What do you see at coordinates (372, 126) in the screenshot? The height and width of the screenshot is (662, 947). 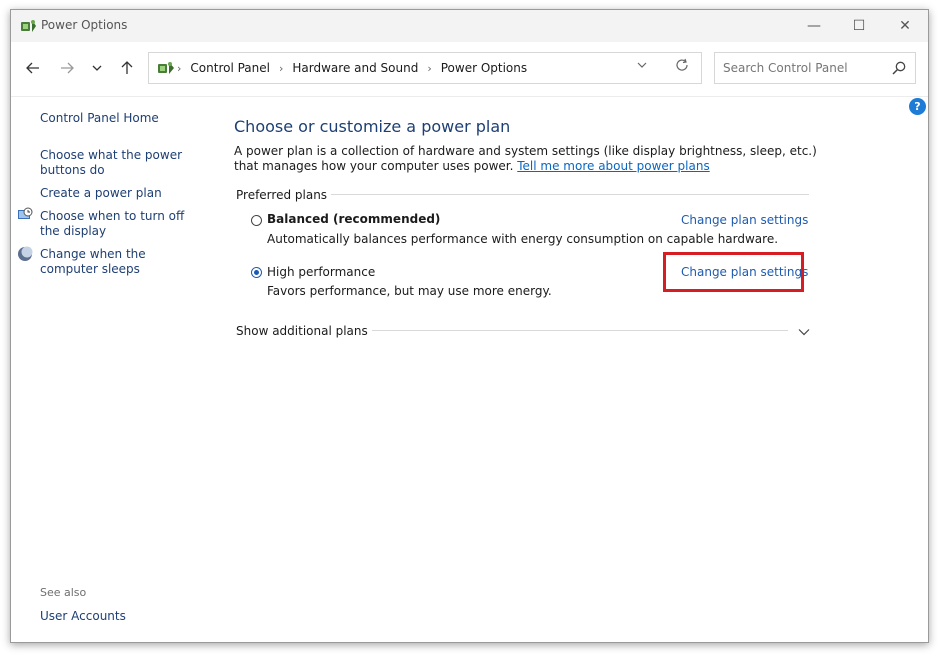 I see `page-title: Choose or customize a power plan` at bounding box center [372, 126].